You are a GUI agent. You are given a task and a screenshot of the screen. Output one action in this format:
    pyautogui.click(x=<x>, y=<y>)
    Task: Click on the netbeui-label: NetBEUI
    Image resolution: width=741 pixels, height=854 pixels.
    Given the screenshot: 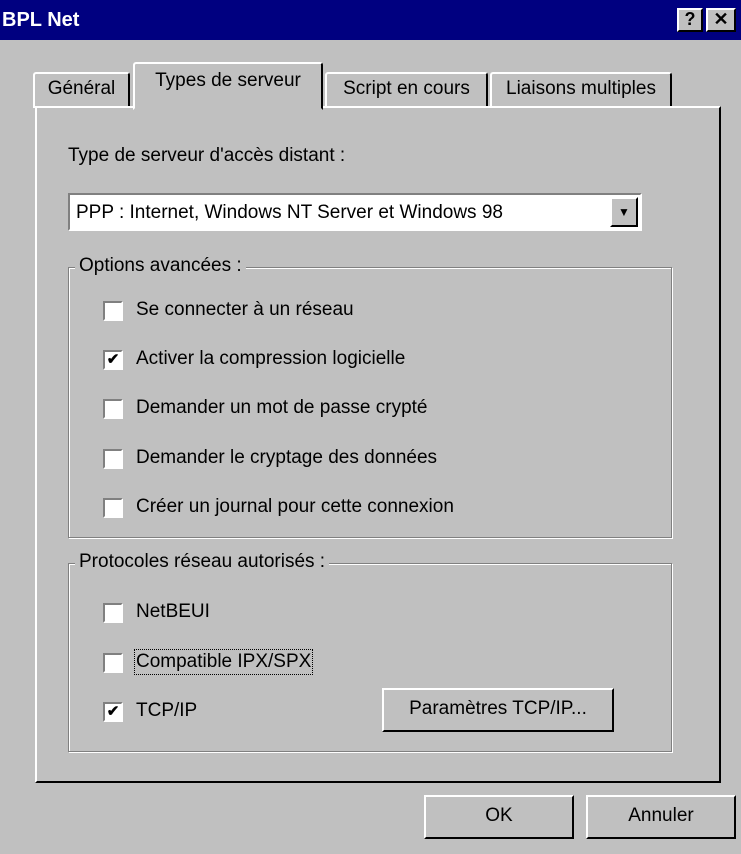 What is the action you would take?
    pyautogui.click(x=173, y=612)
    